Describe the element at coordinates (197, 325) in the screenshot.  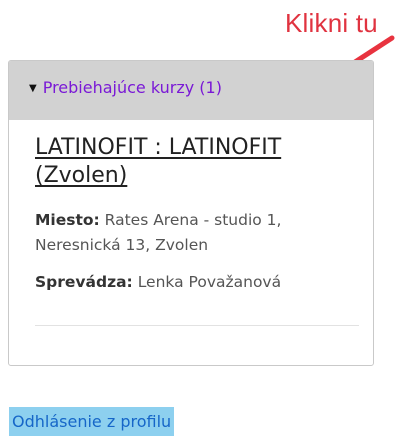
I see `divider` at that location.